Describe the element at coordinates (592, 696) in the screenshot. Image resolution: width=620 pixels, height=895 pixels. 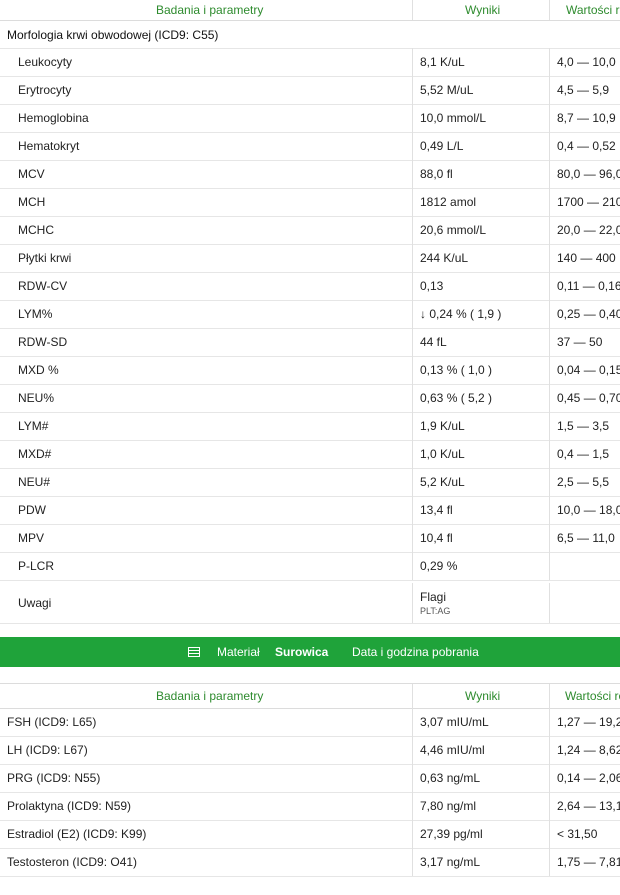
I see `col-header-ref-2: Wartości re` at that location.